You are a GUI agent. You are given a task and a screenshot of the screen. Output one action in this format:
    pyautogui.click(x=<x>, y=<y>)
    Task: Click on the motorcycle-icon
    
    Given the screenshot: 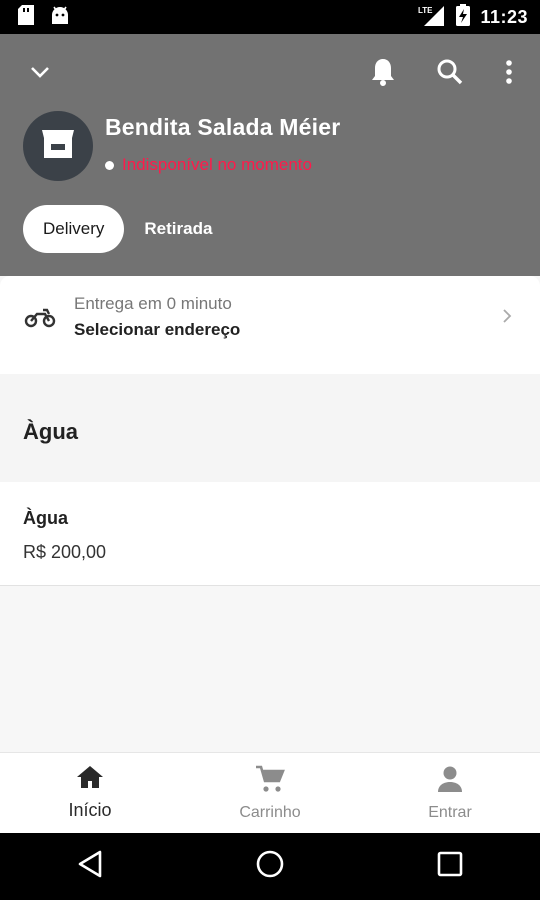 What is the action you would take?
    pyautogui.click(x=40, y=319)
    